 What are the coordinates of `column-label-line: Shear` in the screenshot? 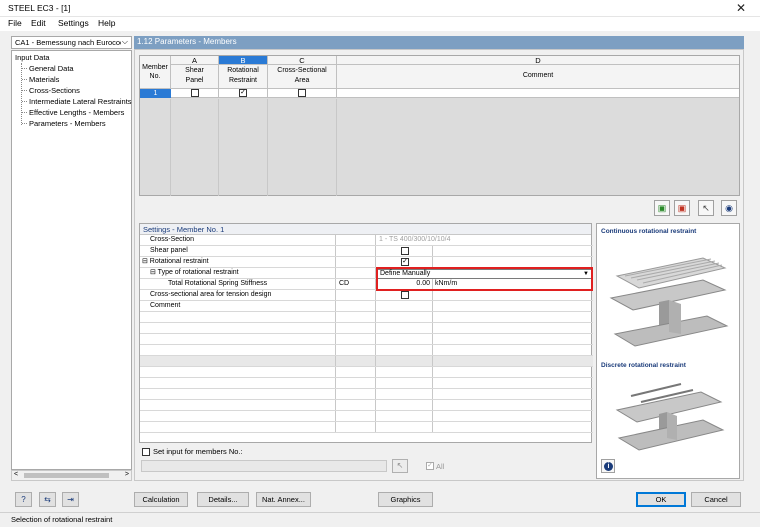 It's located at (194, 70).